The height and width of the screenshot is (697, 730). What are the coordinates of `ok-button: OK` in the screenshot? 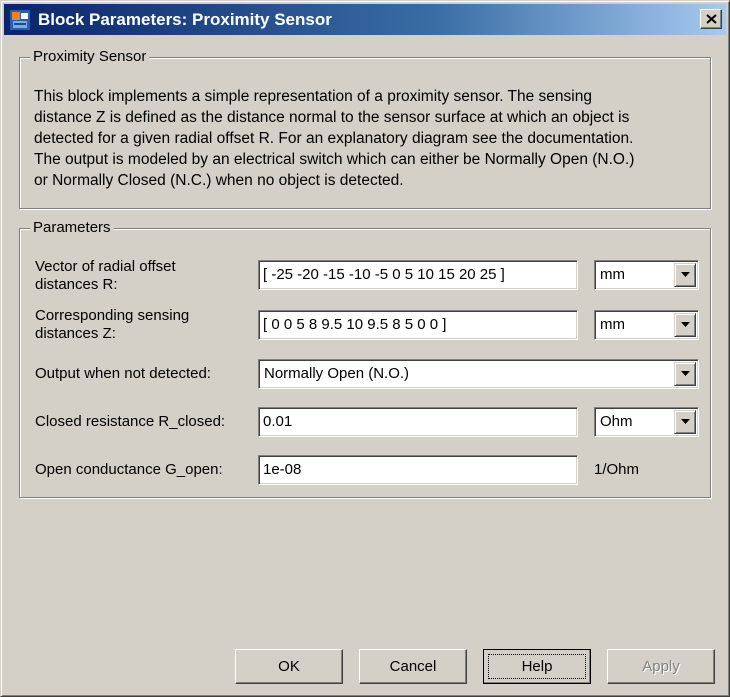 It's located at (289, 666).